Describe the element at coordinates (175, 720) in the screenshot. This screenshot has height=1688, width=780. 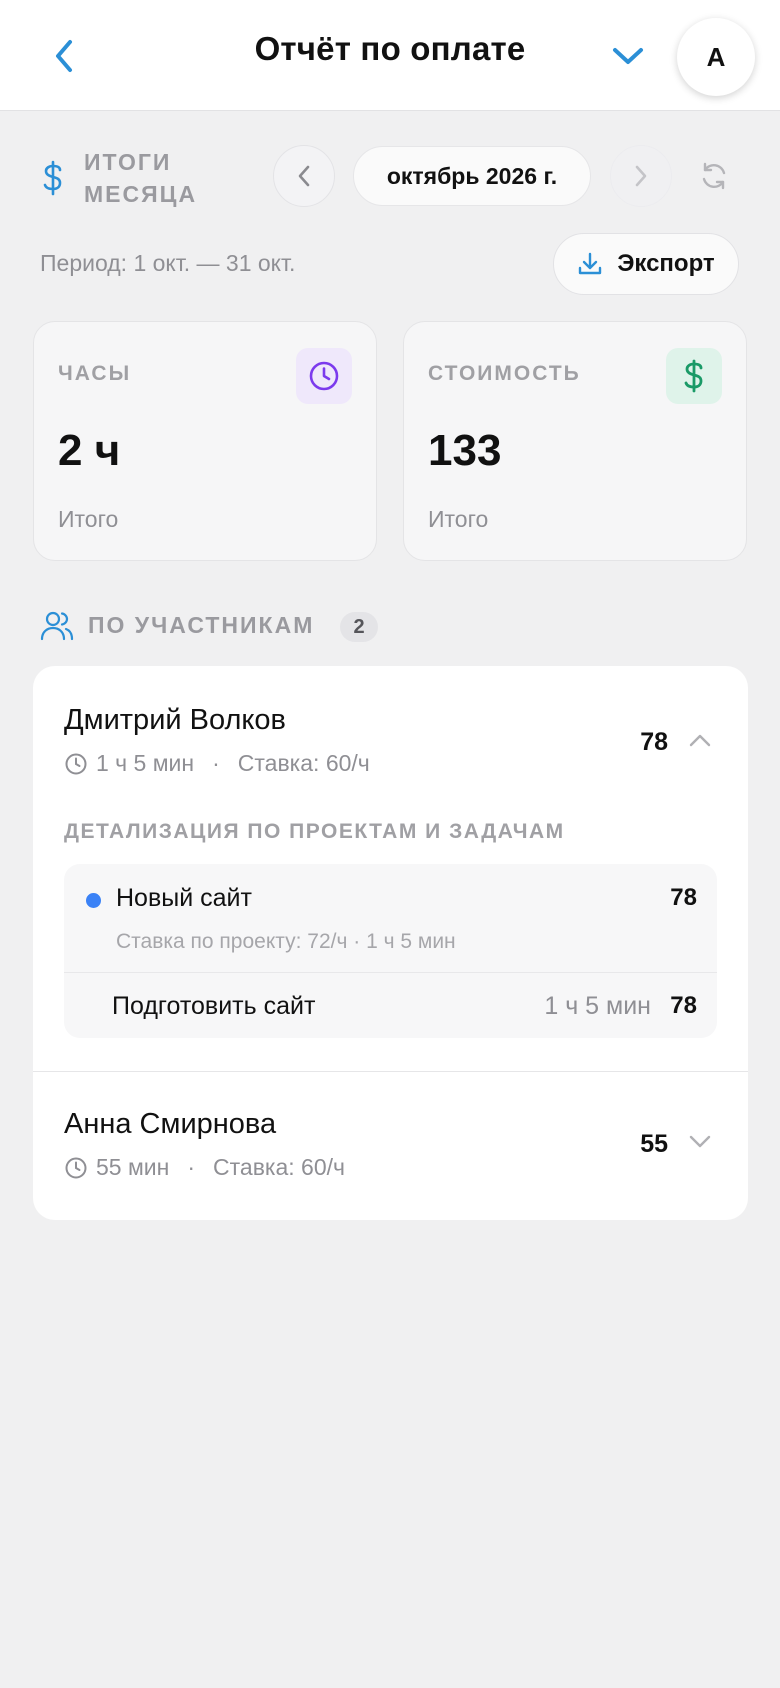
I see `member-name: Дмитрий Волков` at that location.